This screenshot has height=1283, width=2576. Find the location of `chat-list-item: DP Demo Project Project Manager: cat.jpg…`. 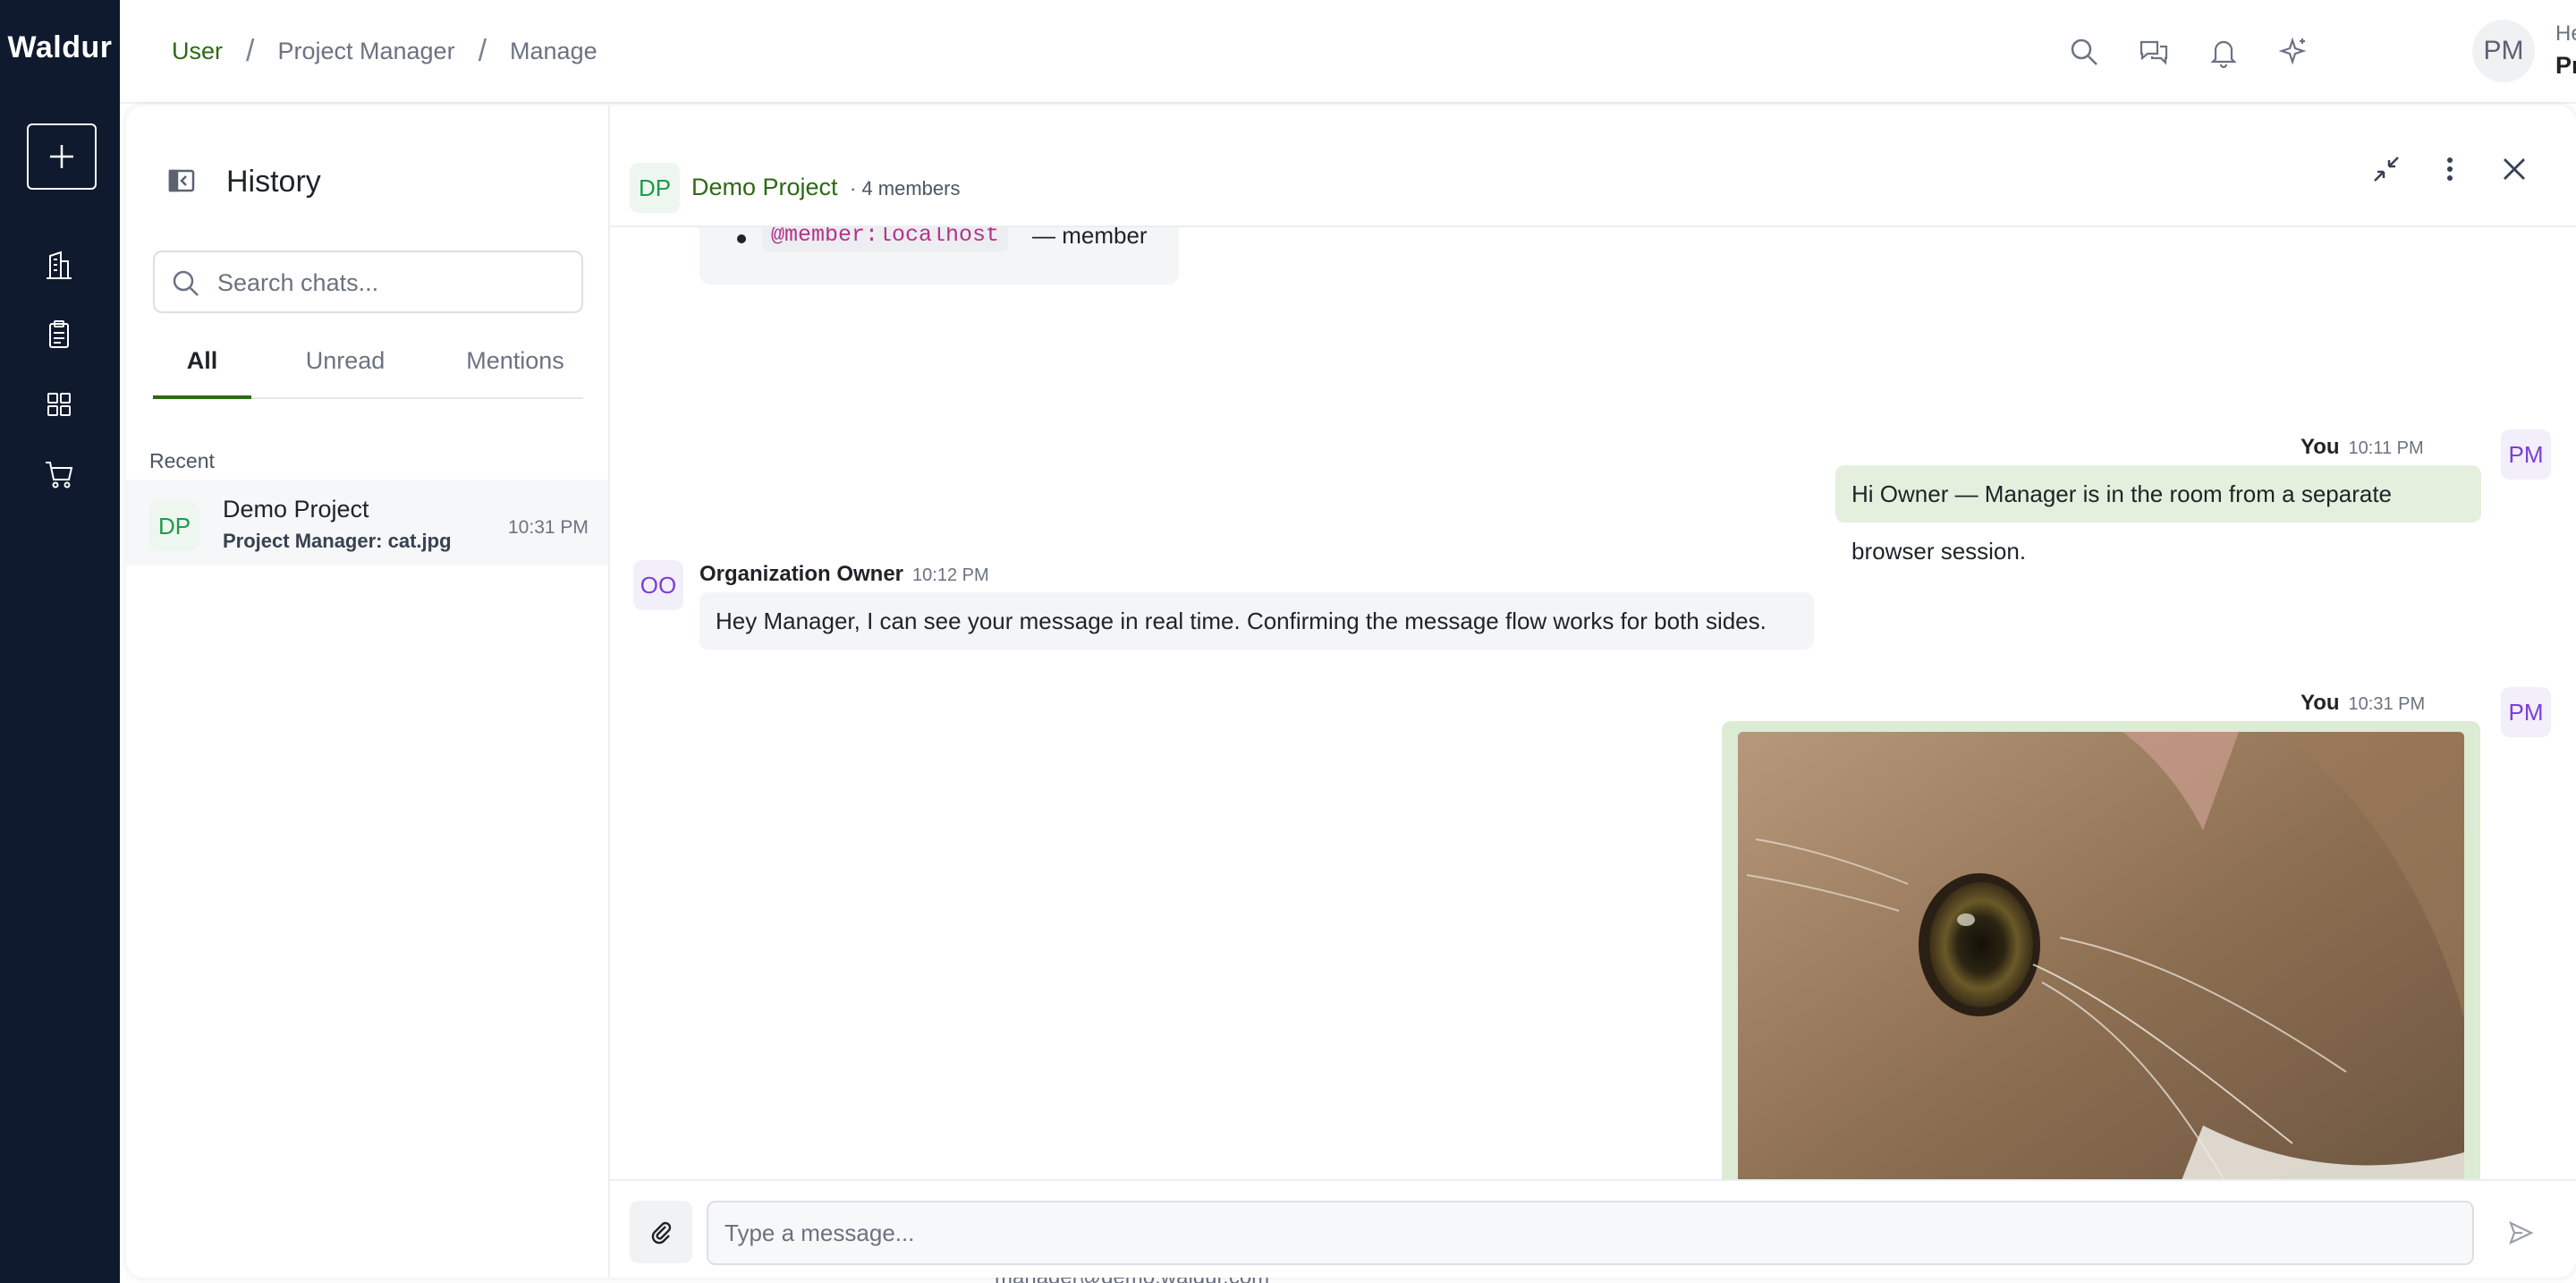

chat-list-item: DP Demo Project Project Manager: cat.jpg… is located at coordinates (367, 522).